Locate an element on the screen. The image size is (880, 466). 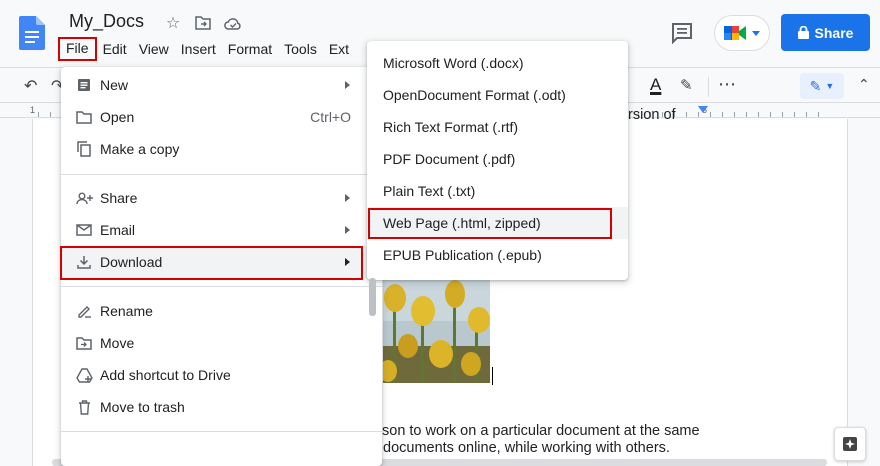
rename-icon is located at coordinates (84, 311).